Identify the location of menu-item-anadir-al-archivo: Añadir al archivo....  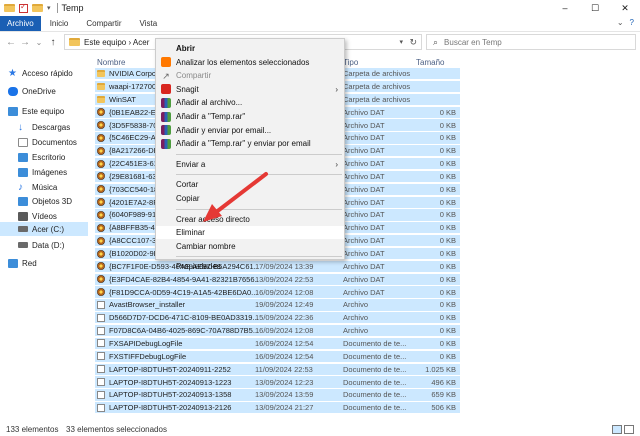
(250, 102).